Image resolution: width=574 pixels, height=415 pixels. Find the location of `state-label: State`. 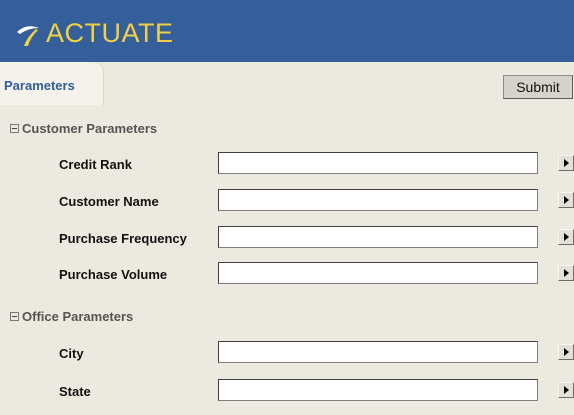

state-label: State is located at coordinates (75, 391).